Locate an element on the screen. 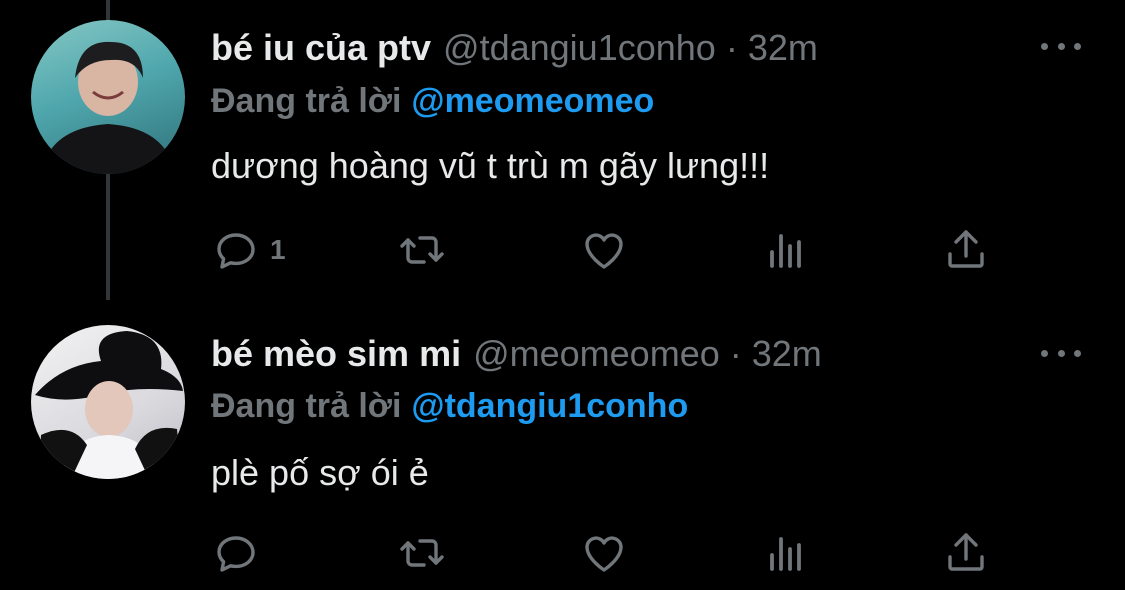  tweet-header: bé iu của ptv @tdangiu1conho · 32m is located at coordinates (514, 48).